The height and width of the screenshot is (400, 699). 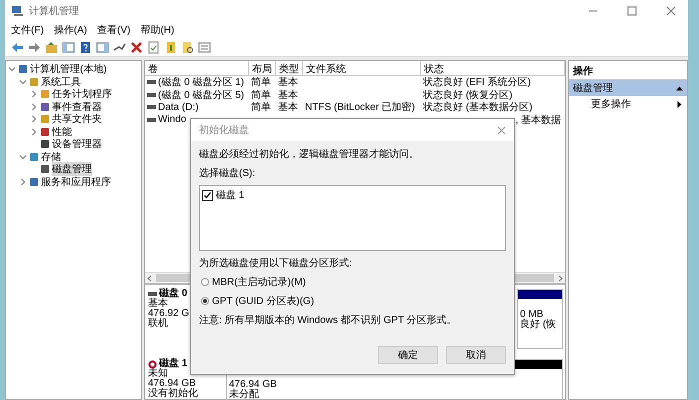 I want to click on column-header: 卷, so click(x=197, y=68).